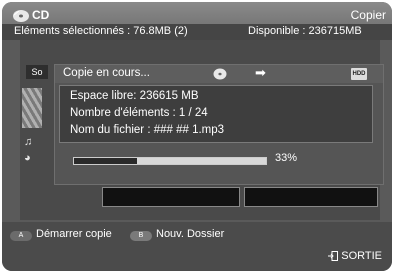 The height and width of the screenshot is (273, 394). Describe the element at coordinates (101, 31) in the screenshot. I see `selected-items-info: Eléments sélectionnés : 76.8MB (2)` at that location.